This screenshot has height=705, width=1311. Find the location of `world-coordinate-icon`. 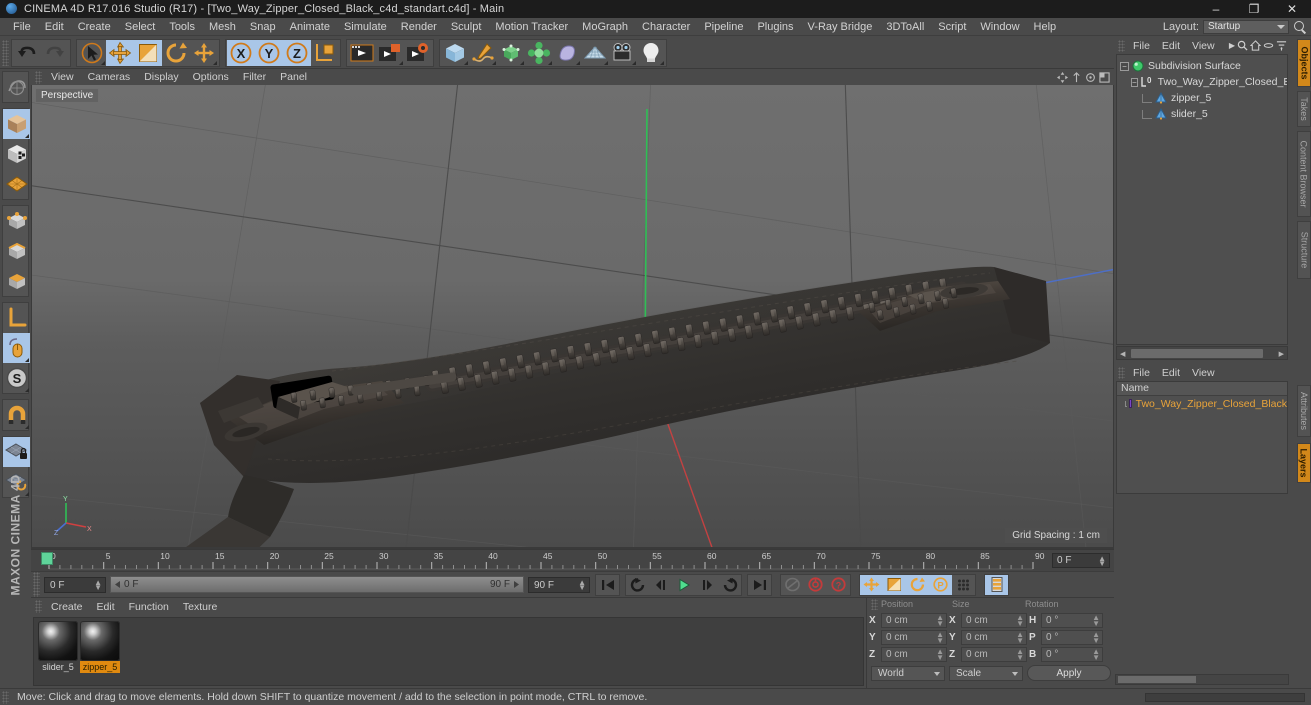

world-coordinate-icon is located at coordinates (325, 53).